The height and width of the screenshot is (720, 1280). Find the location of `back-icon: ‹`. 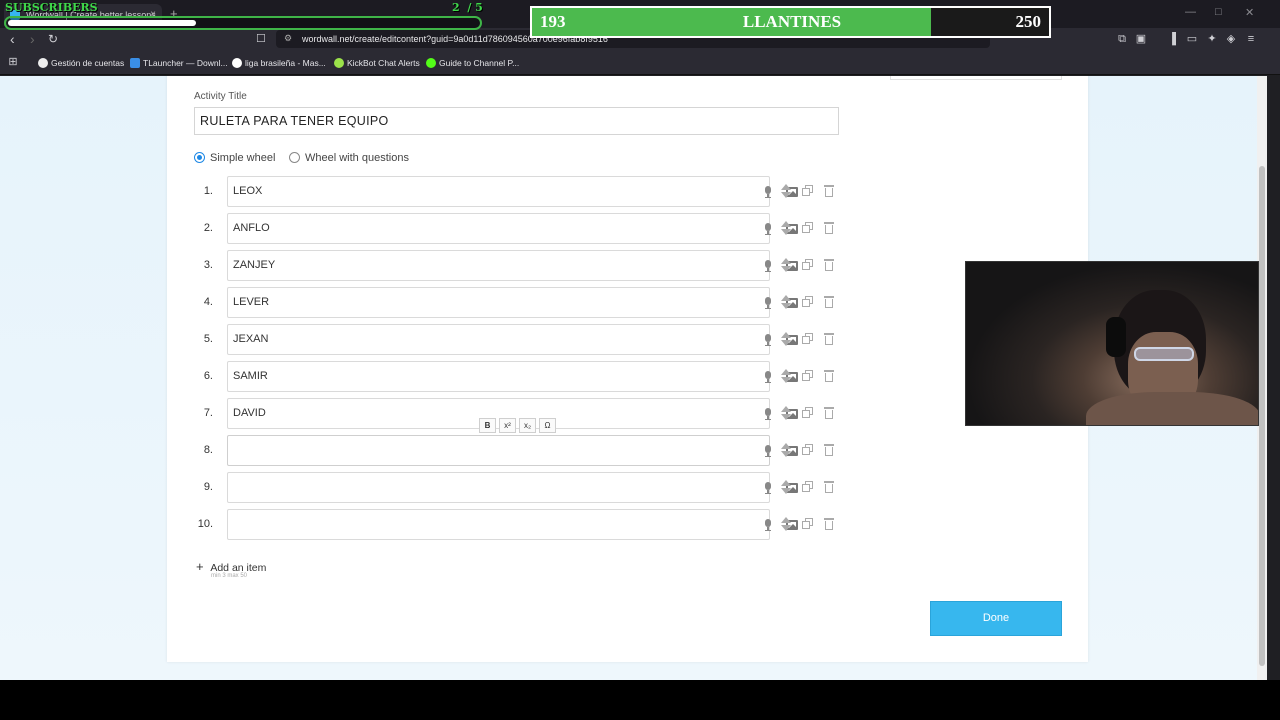

back-icon: ‹ is located at coordinates (12, 39).